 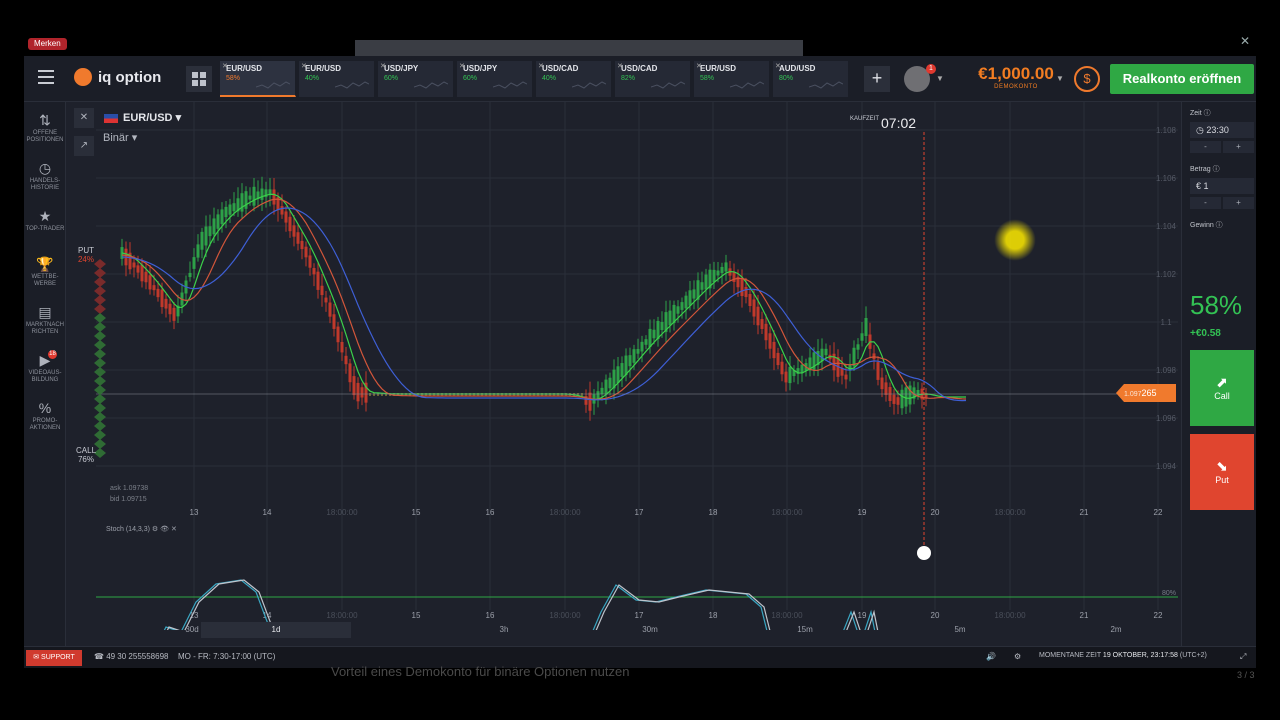 What do you see at coordinates (54, 658) in the screenshot?
I see `support-button: ✉ SUPPORT` at bounding box center [54, 658].